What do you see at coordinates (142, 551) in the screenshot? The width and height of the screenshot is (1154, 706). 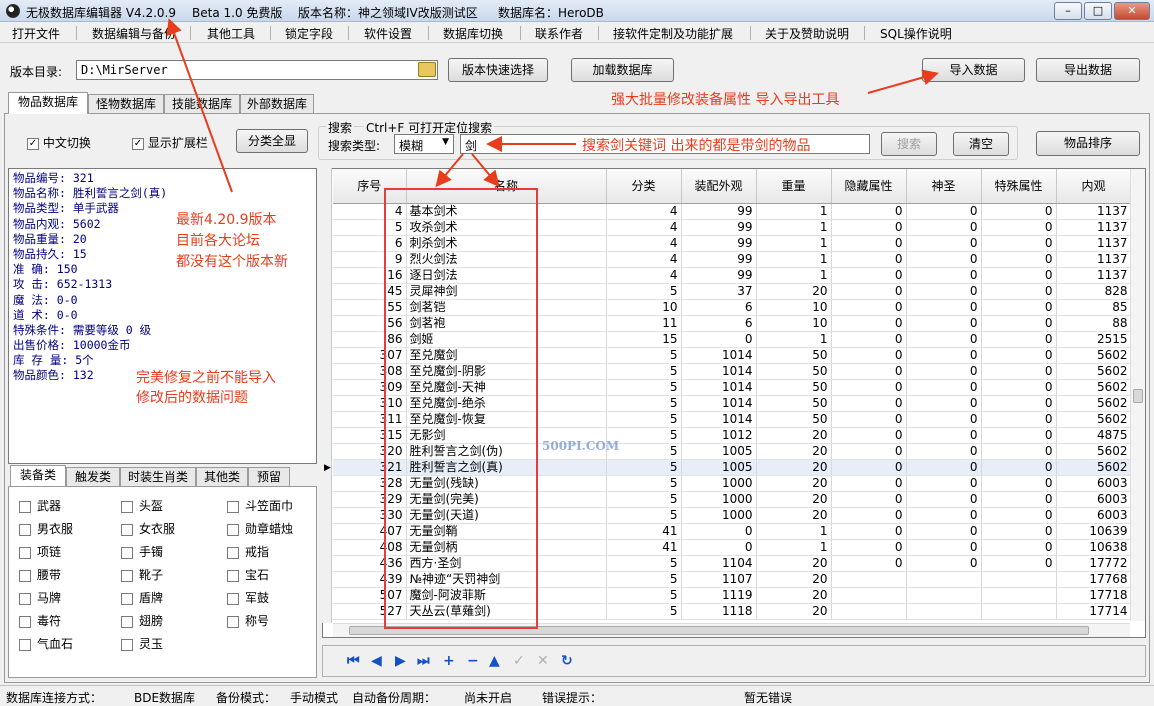 I see `category-checkbox: 手镯` at bounding box center [142, 551].